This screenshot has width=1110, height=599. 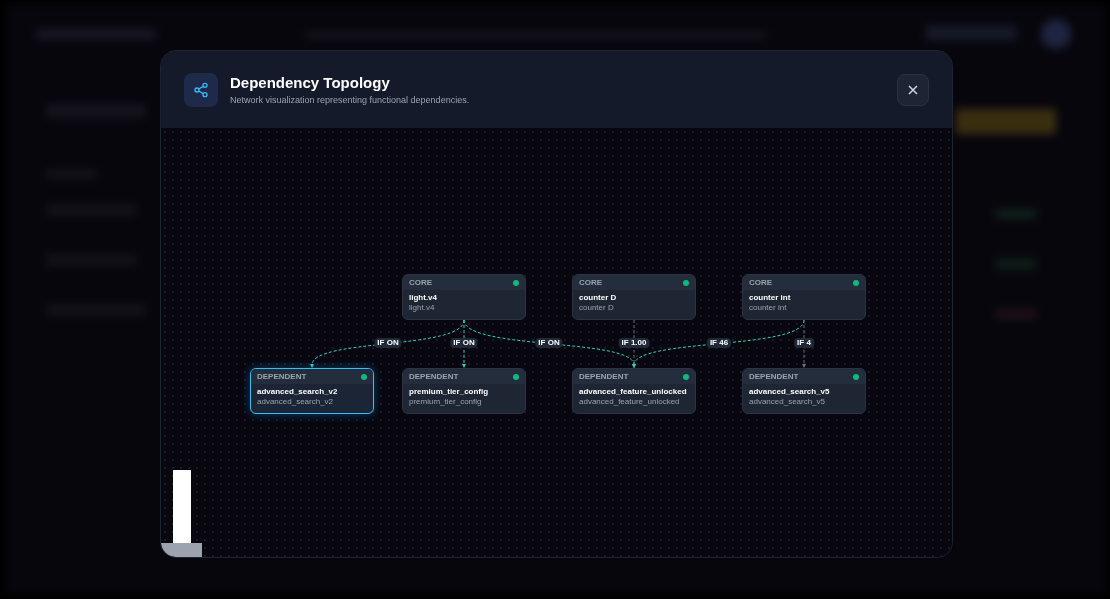 I want to click on node-name: advanced_feature_unlocked, so click(x=633, y=392).